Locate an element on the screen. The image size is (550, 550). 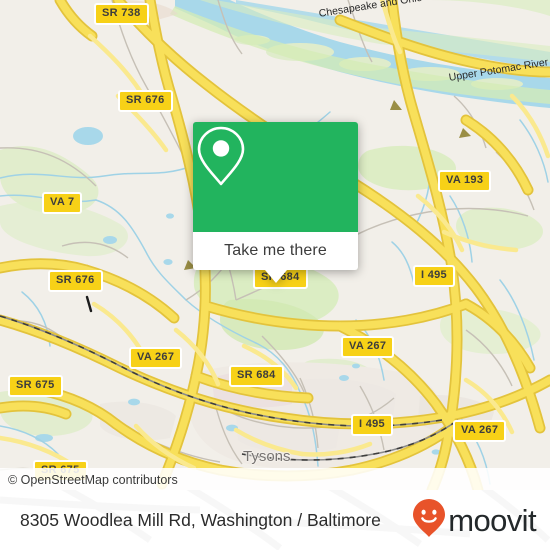
popup-header is located at coordinates (275, 177).